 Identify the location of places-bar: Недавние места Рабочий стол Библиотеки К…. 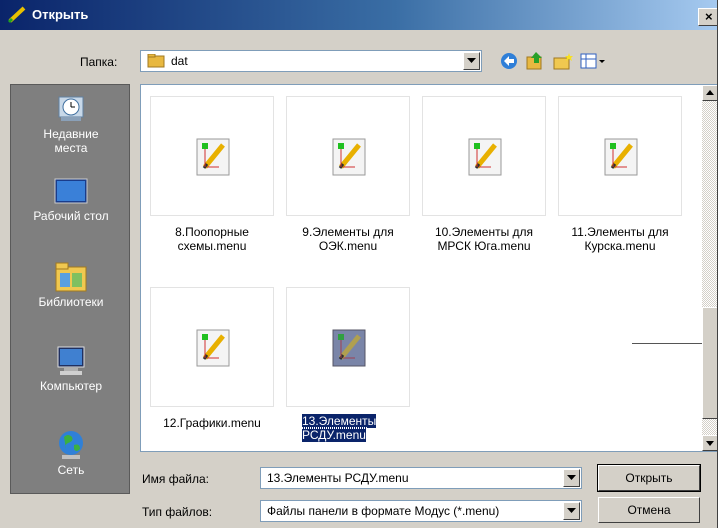
(70, 289).